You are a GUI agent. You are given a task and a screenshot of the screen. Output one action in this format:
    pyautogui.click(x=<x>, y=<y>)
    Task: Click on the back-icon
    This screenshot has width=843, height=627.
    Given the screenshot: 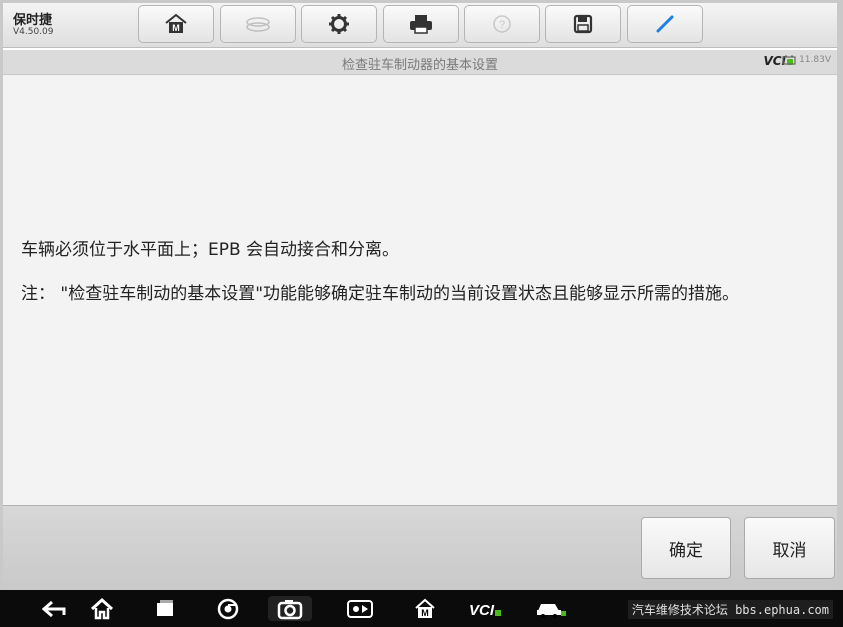 What is the action you would take?
    pyautogui.click(x=54, y=608)
    